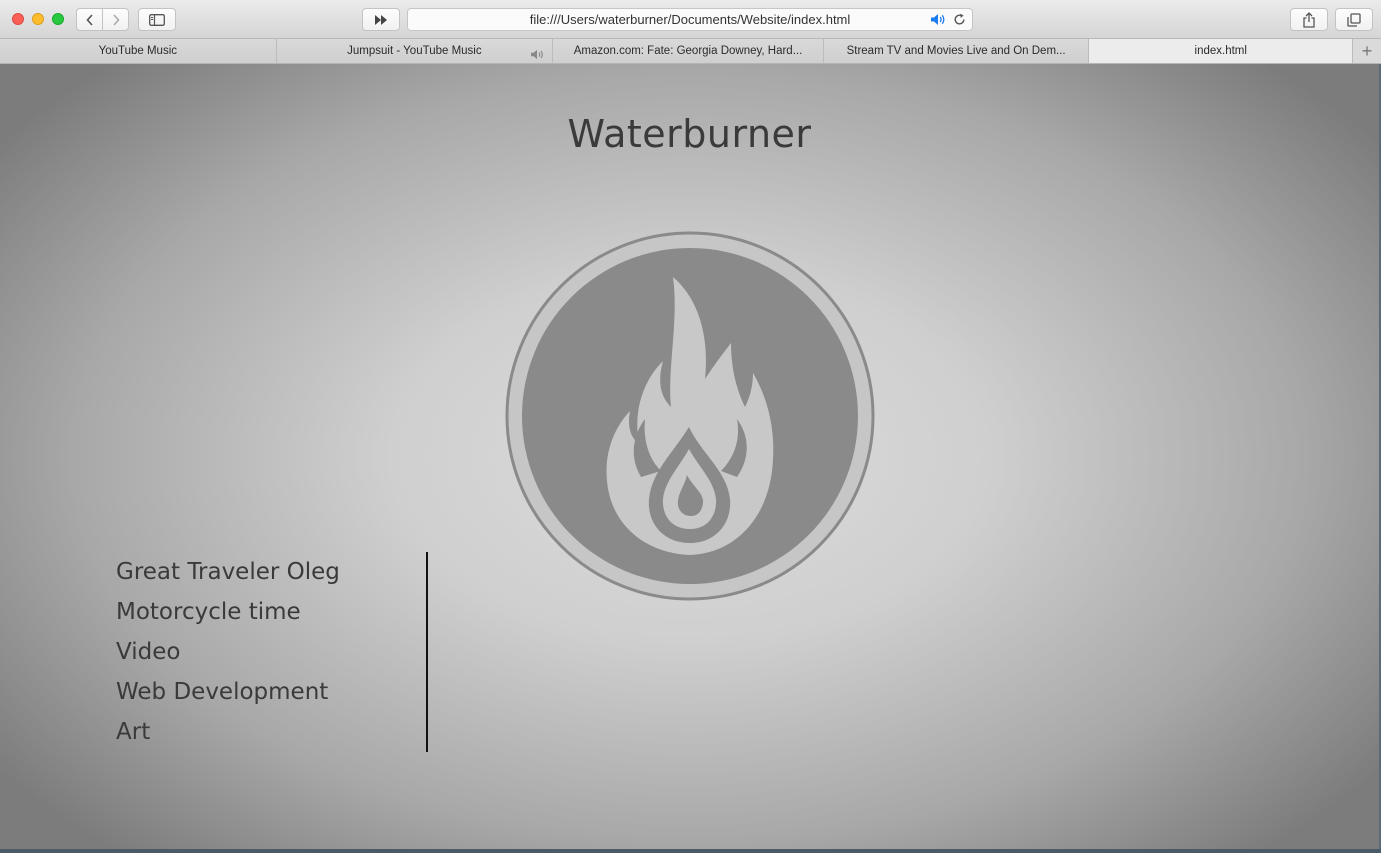  I want to click on chevron-right-icon, so click(116, 19).